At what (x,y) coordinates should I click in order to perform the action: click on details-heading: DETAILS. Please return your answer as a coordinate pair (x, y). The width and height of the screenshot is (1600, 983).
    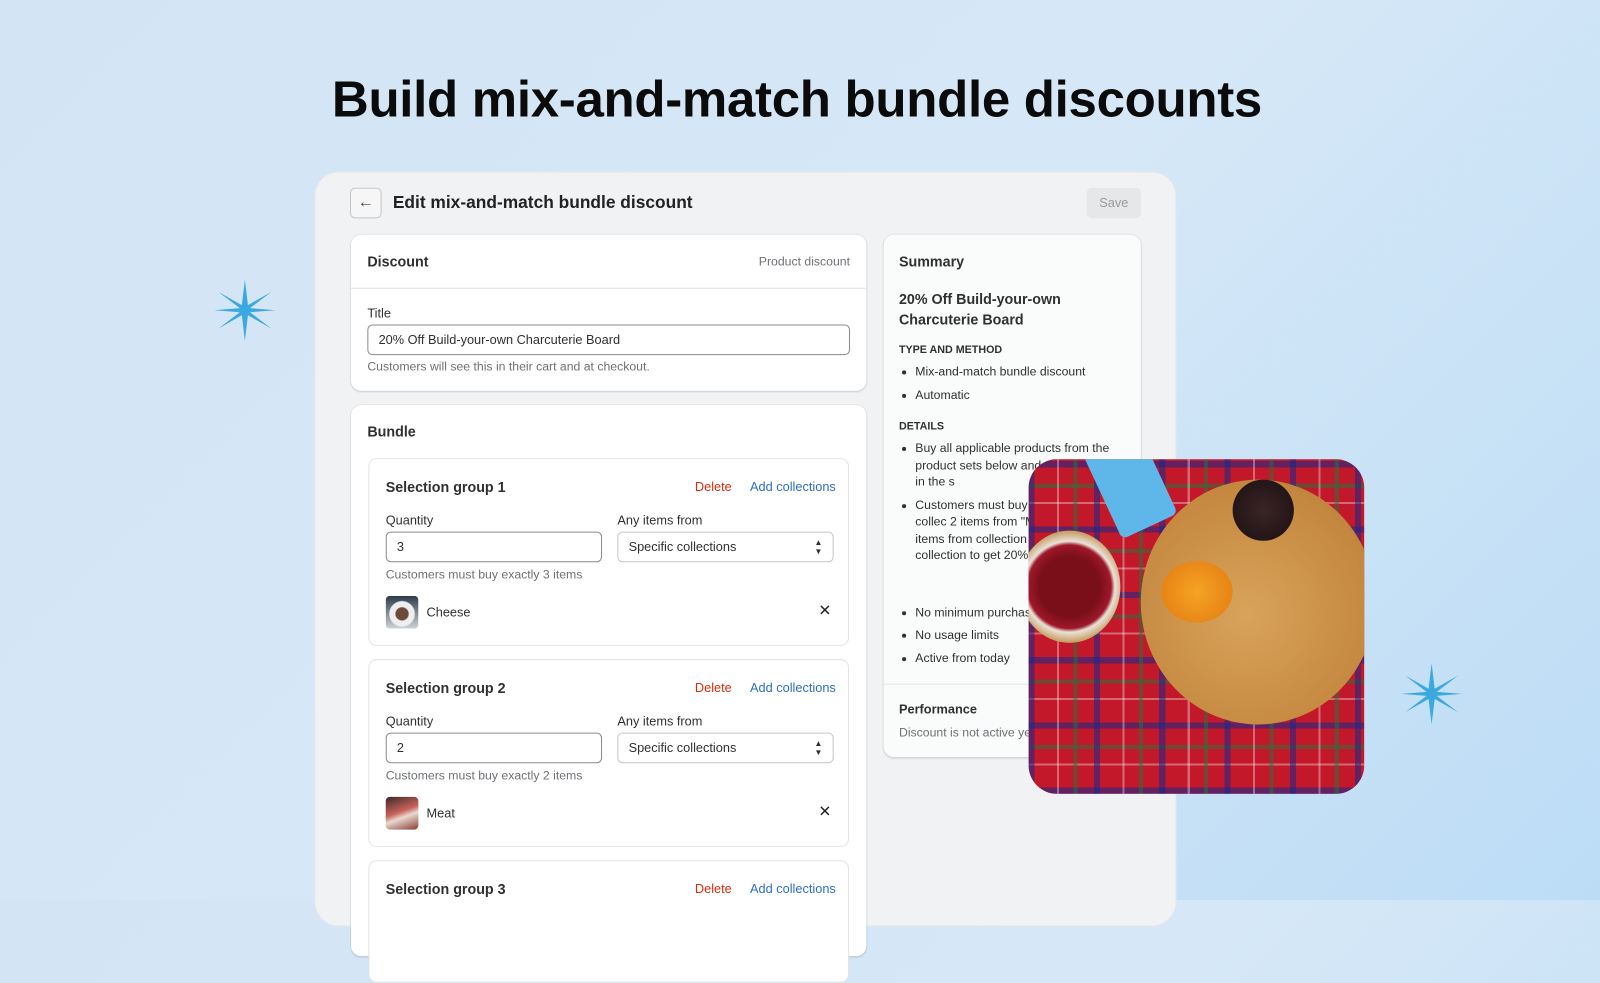
    Looking at the image, I should click on (921, 426).